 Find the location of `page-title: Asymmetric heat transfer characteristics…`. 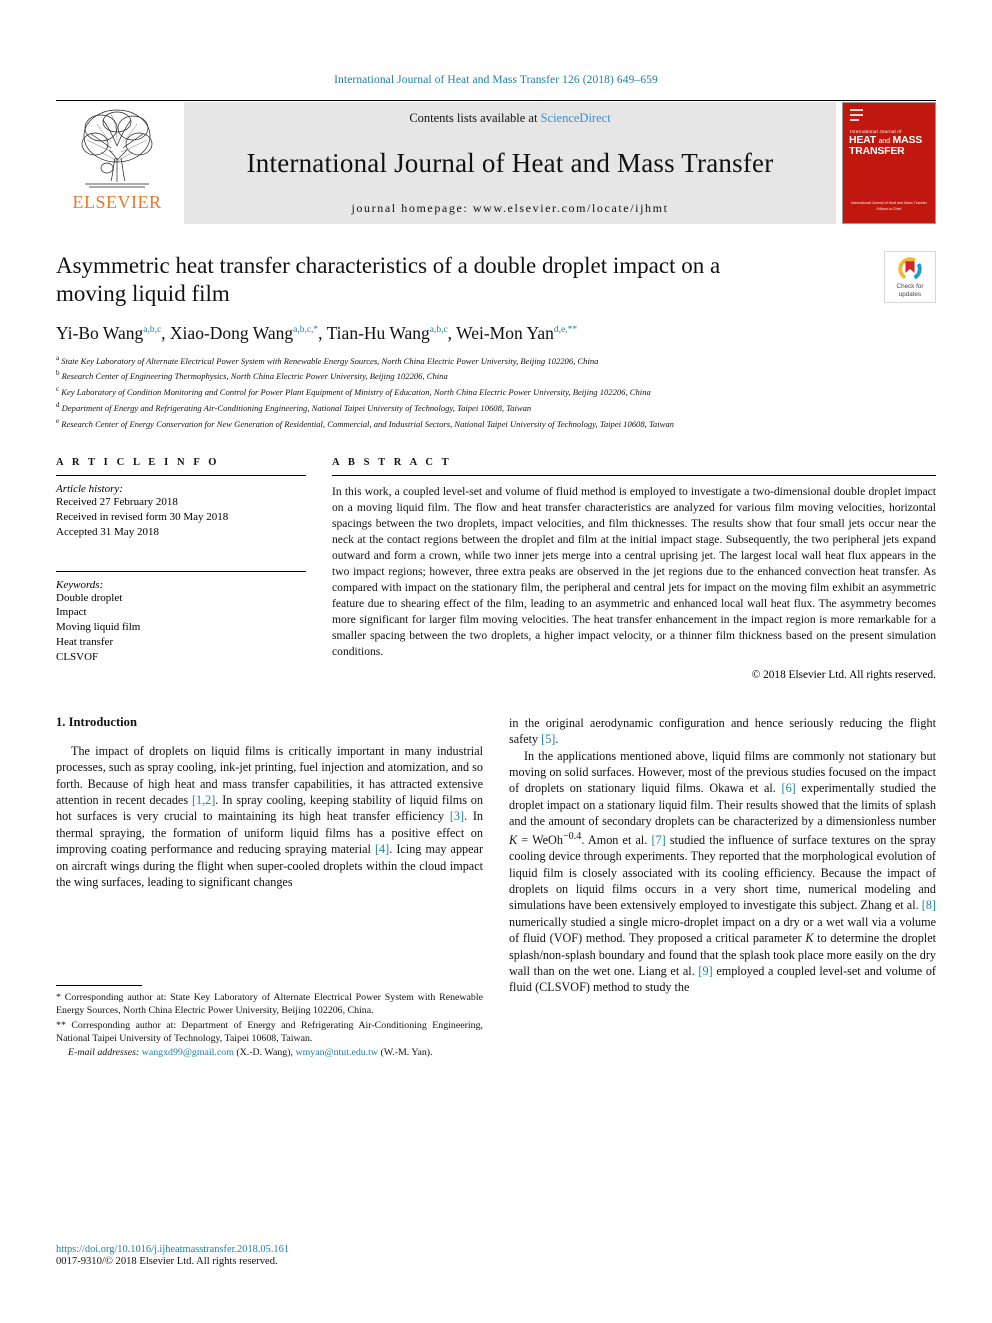

page-title: Asymmetric heat transfer characteristics… is located at coordinates (421, 280).